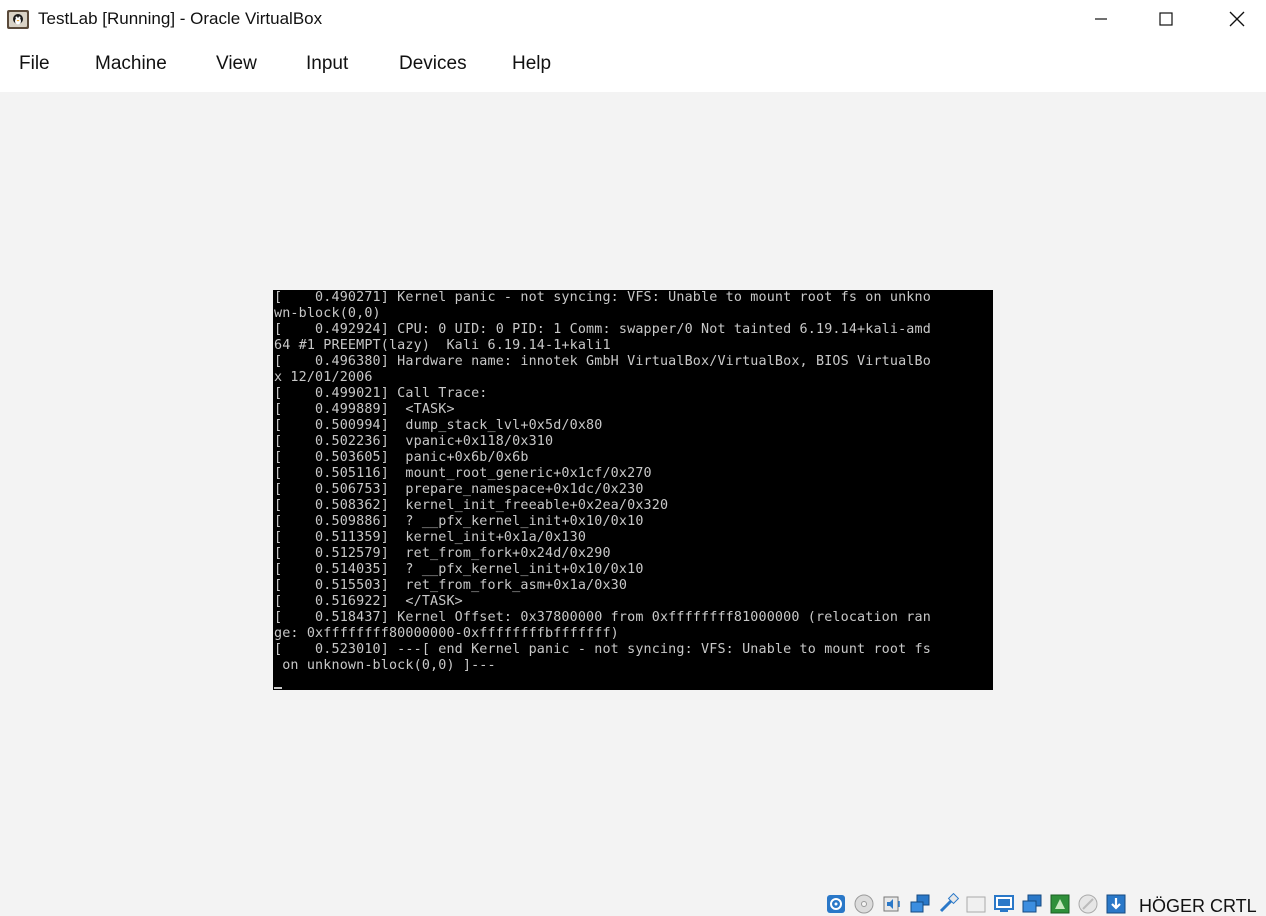 The image size is (1266, 916). What do you see at coordinates (34, 64) in the screenshot?
I see `menu-file: File` at bounding box center [34, 64].